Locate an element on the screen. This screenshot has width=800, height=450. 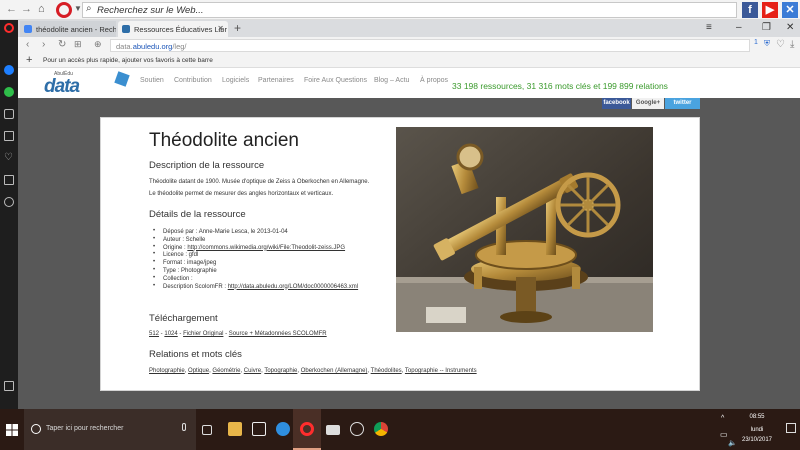
forward-icon: › is located at coordinates (43, 44).